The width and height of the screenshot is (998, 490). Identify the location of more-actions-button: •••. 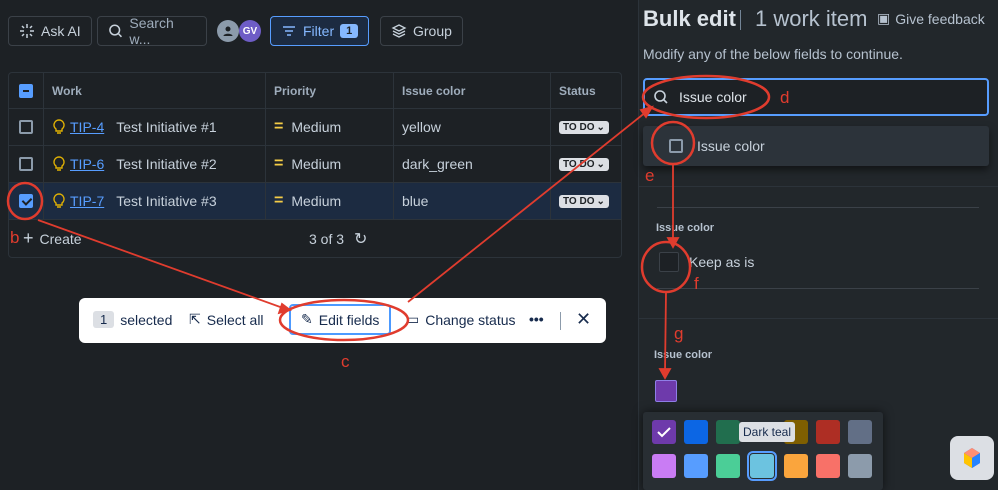
(536, 319).